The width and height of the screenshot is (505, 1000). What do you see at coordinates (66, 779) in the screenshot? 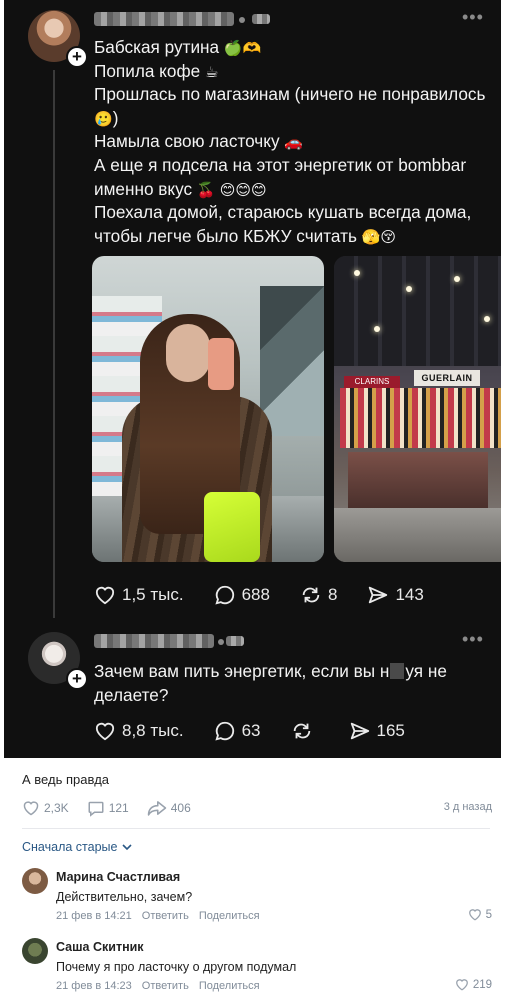
I see `post-caption: А ведь правда` at bounding box center [66, 779].